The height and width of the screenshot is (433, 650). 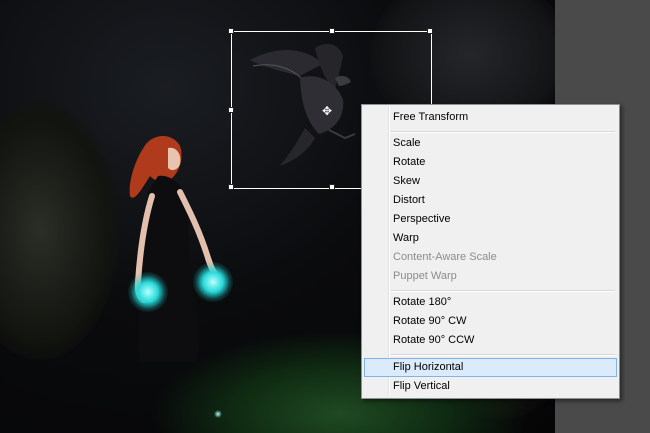 What do you see at coordinates (490, 386) in the screenshot?
I see `menu-item-flip-vertical: Flip Vertical` at bounding box center [490, 386].